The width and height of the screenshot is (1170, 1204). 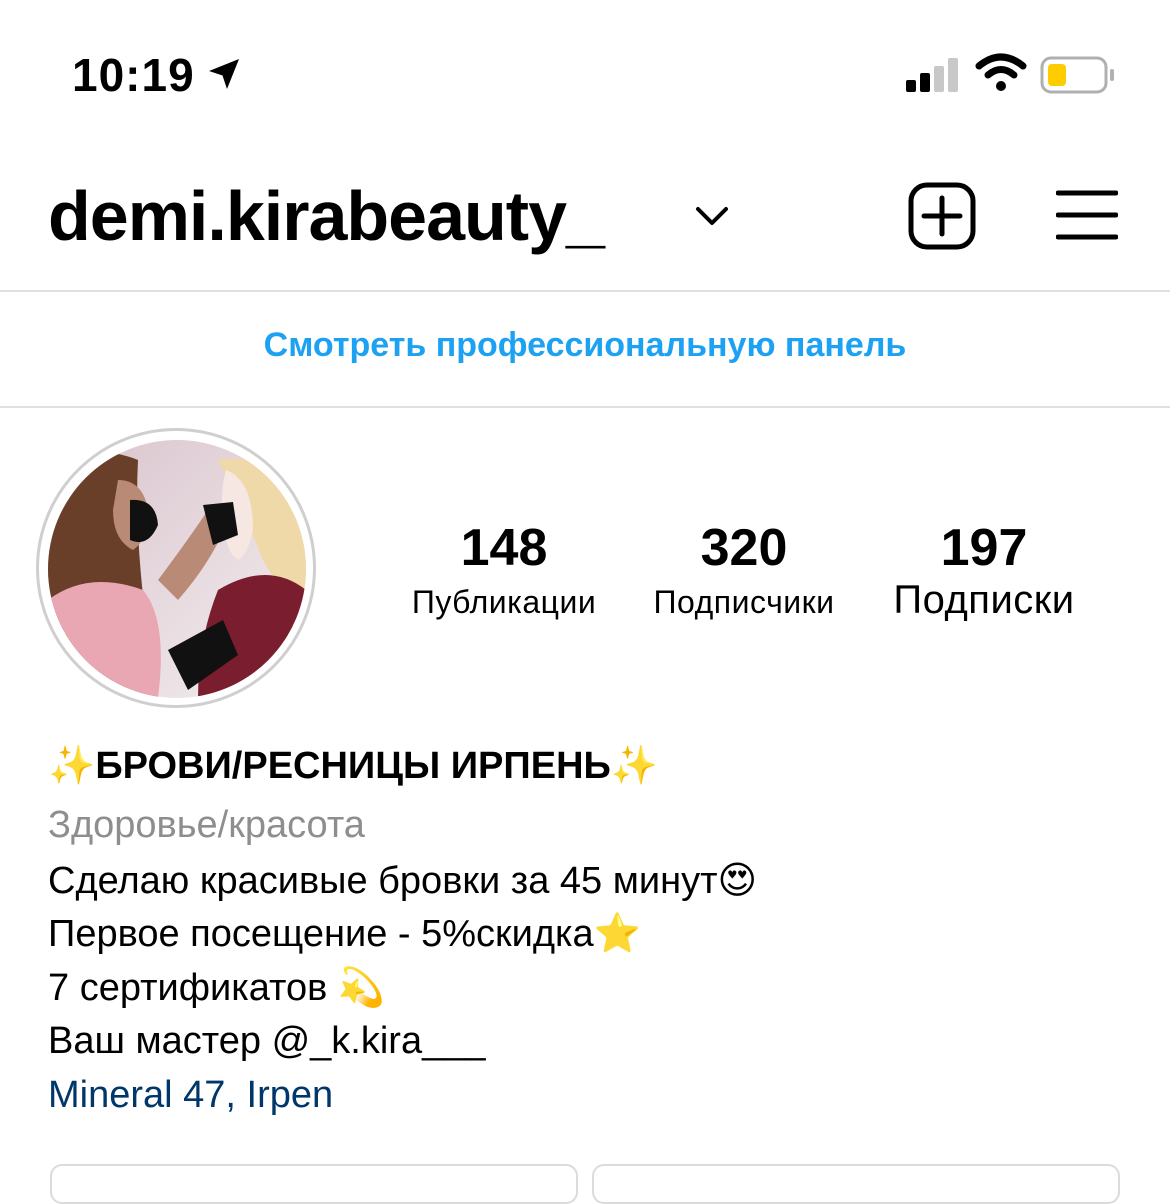 What do you see at coordinates (344, 934) in the screenshot?
I see `bio-line: Первое посещение - 5%скидка⭐️` at bounding box center [344, 934].